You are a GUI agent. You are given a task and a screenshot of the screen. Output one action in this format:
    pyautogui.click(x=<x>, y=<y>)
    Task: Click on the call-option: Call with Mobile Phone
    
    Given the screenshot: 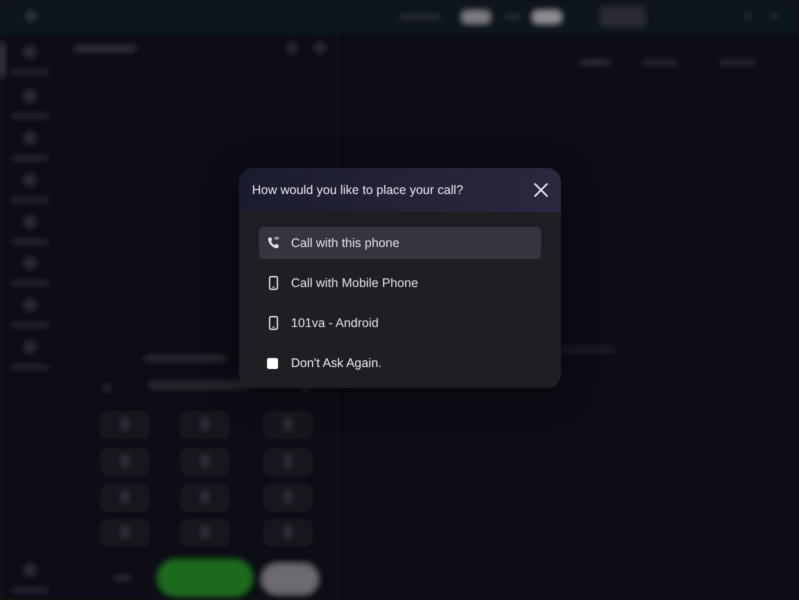 What is the action you would take?
    pyautogui.click(x=400, y=283)
    